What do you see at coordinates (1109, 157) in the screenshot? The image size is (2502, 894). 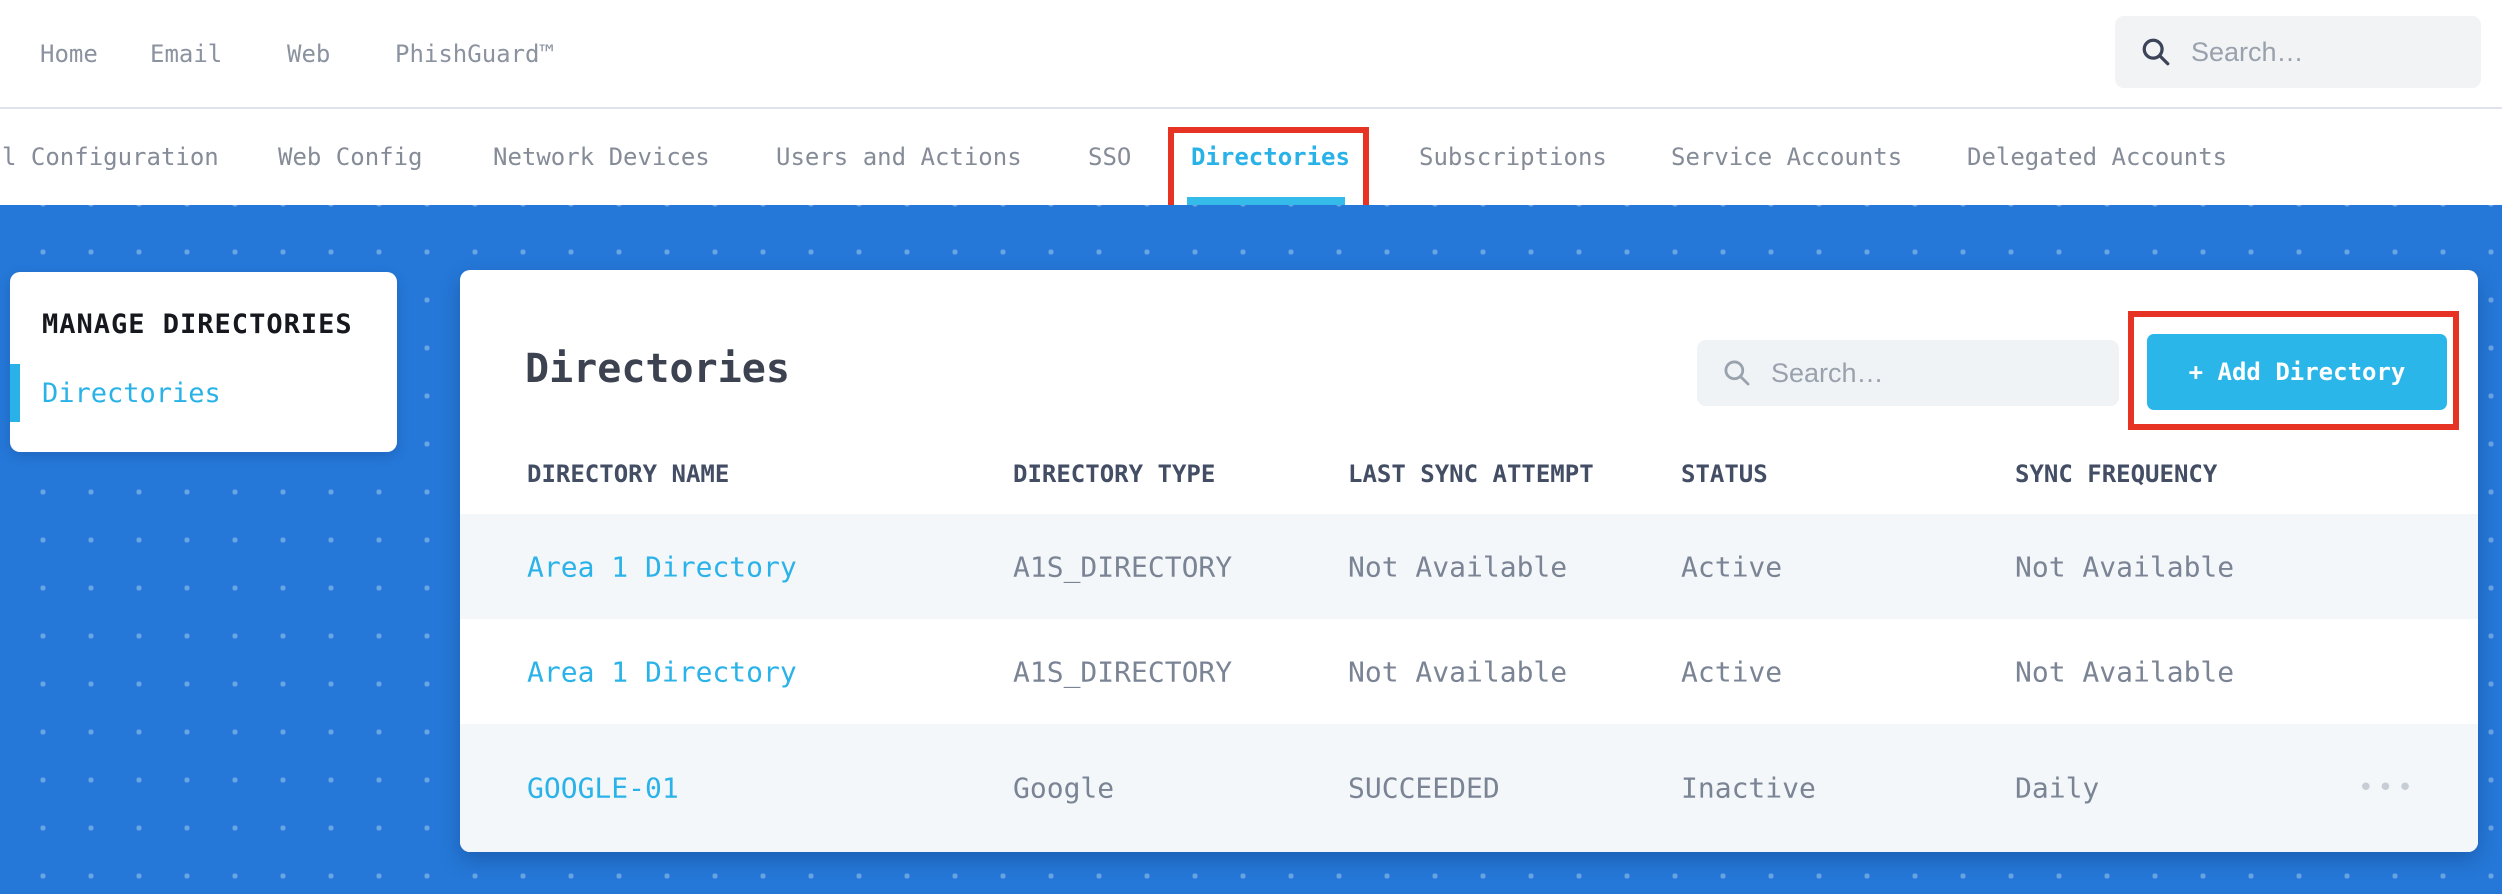 I see `tab-sso: SSO` at bounding box center [1109, 157].